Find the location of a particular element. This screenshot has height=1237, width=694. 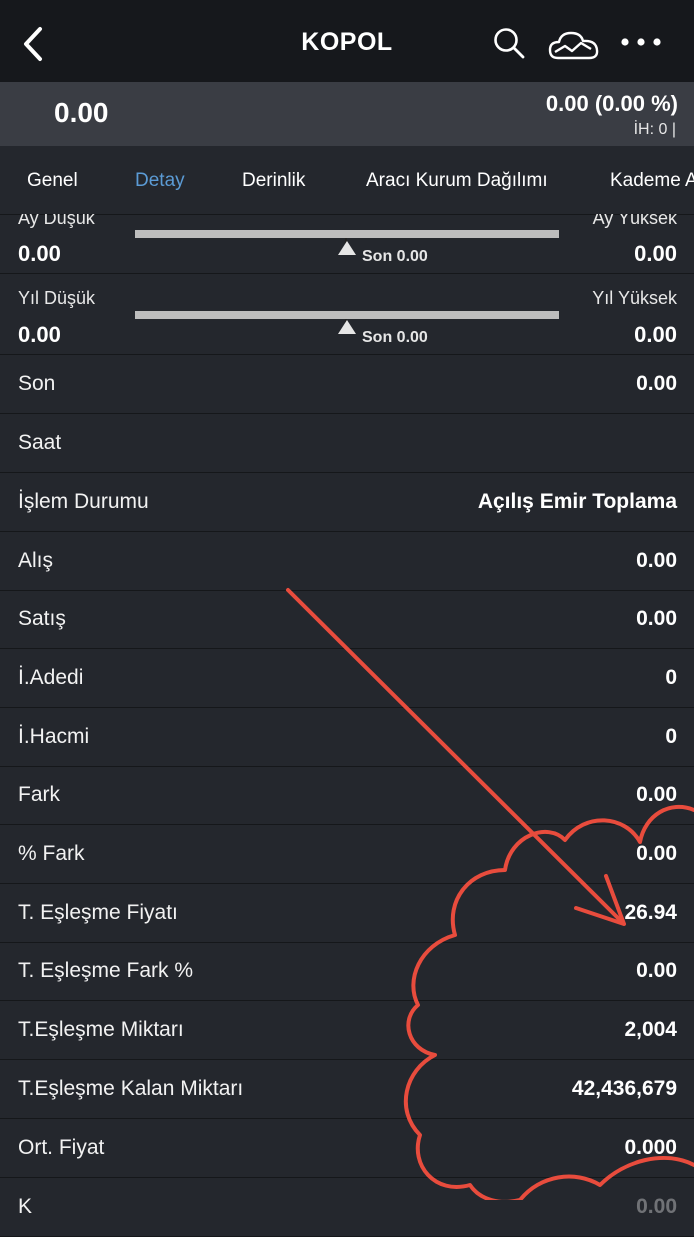

ih-indicator: İH: 0 | is located at coordinates (654, 129).